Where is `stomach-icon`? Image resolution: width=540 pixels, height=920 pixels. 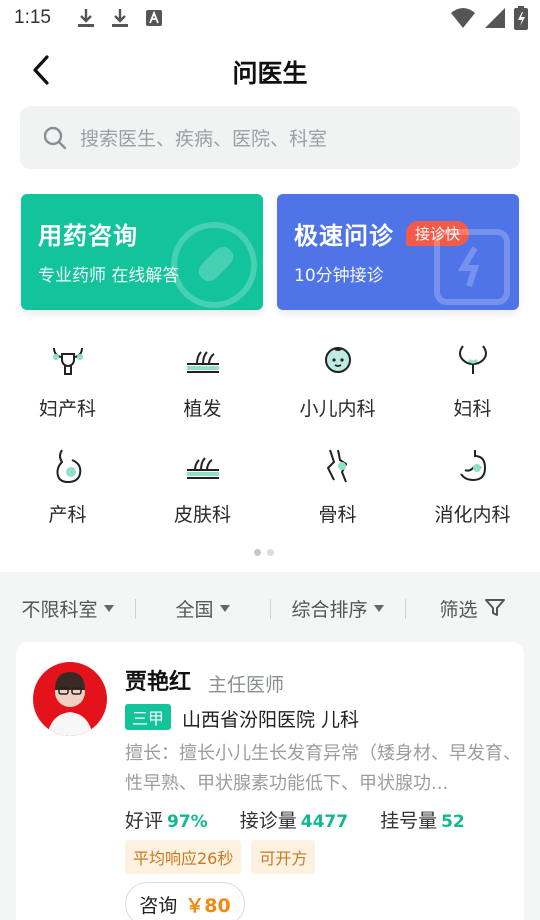
stomach-icon is located at coordinates (473, 466).